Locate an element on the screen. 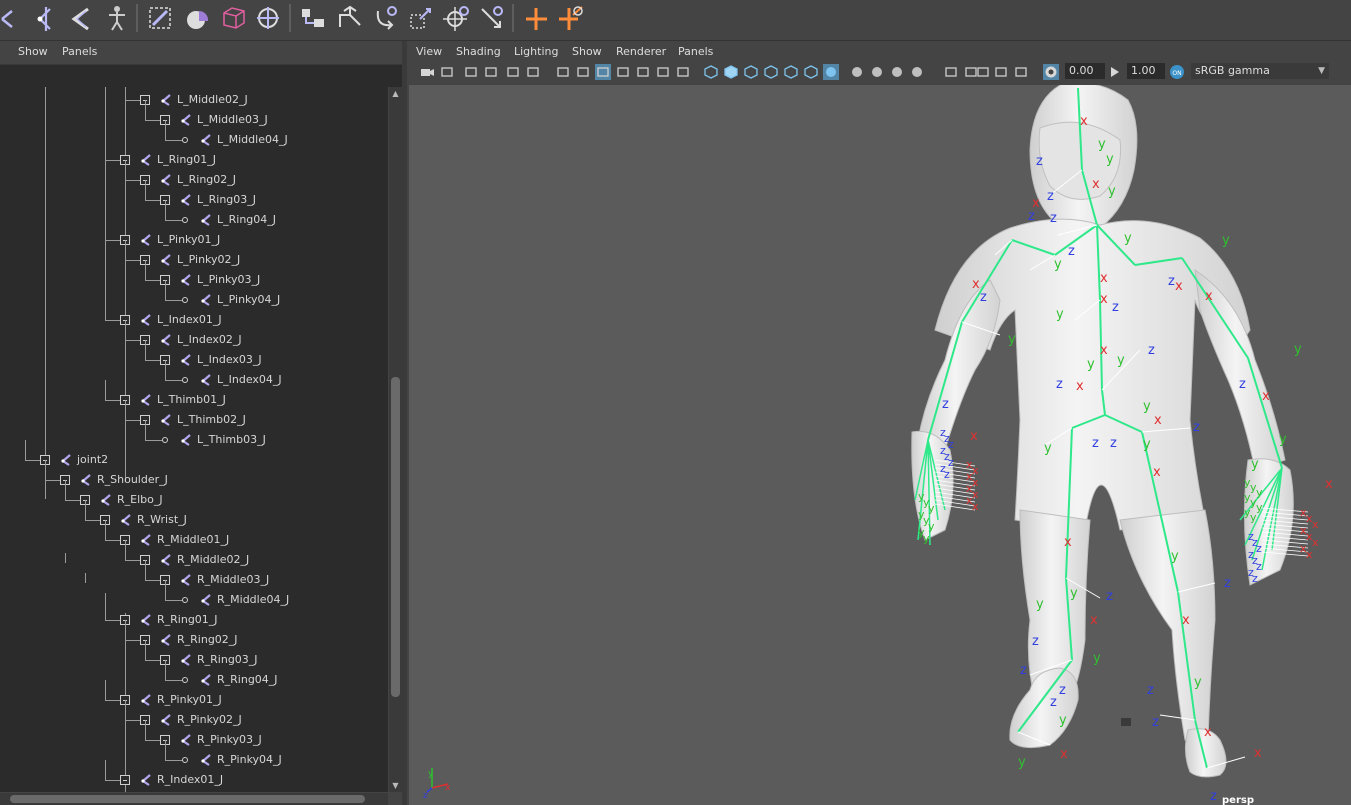 The width and height of the screenshot is (1351, 805). gamma-icon is located at coordinates (1115, 72).